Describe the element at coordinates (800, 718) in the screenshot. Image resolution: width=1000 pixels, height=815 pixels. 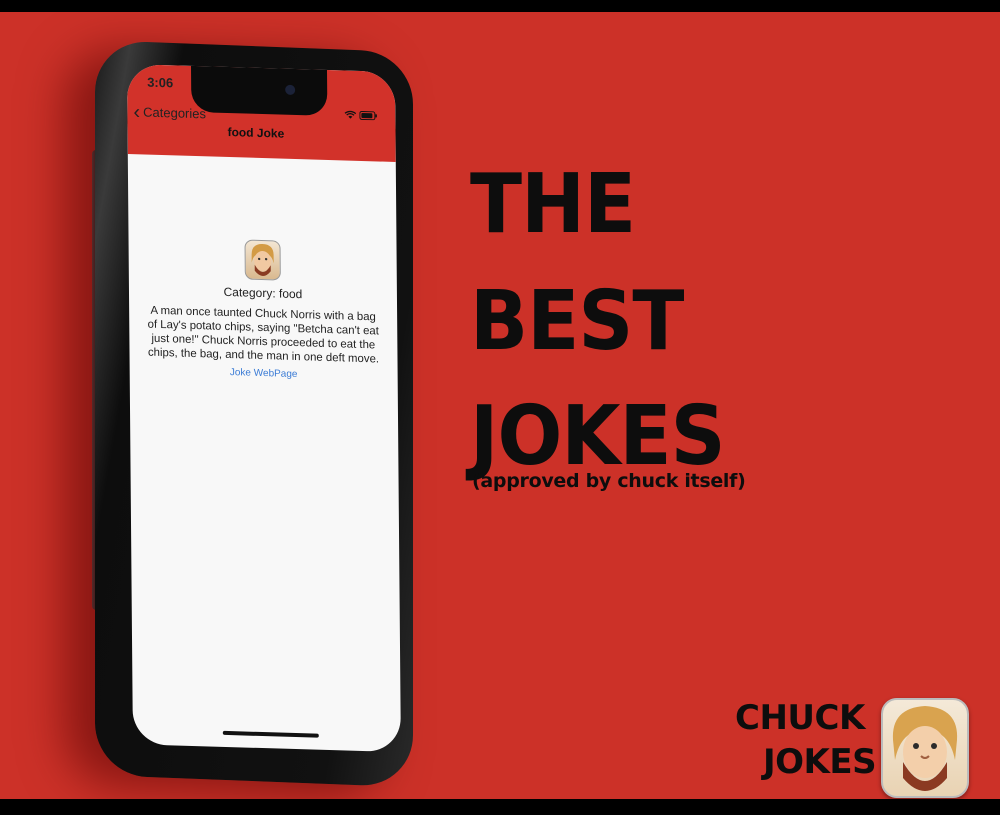
I see `brand-name-line-1: CHUCK` at that location.